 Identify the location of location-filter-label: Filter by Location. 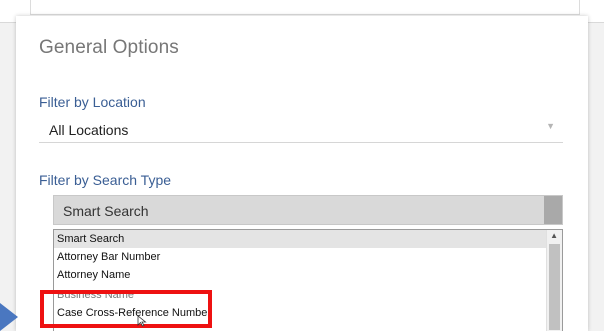
(92, 102).